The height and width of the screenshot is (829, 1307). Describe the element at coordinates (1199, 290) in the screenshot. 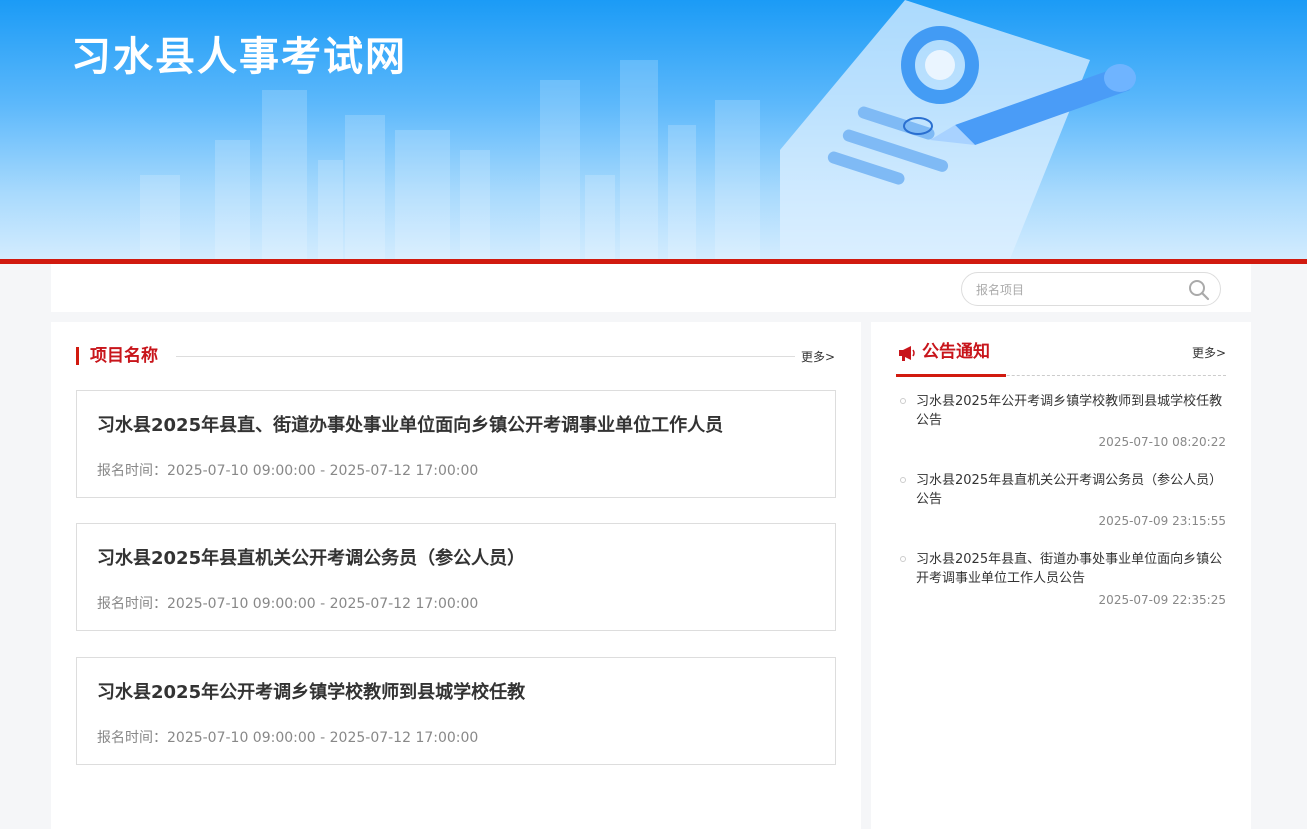

I see `search-icon` at that location.